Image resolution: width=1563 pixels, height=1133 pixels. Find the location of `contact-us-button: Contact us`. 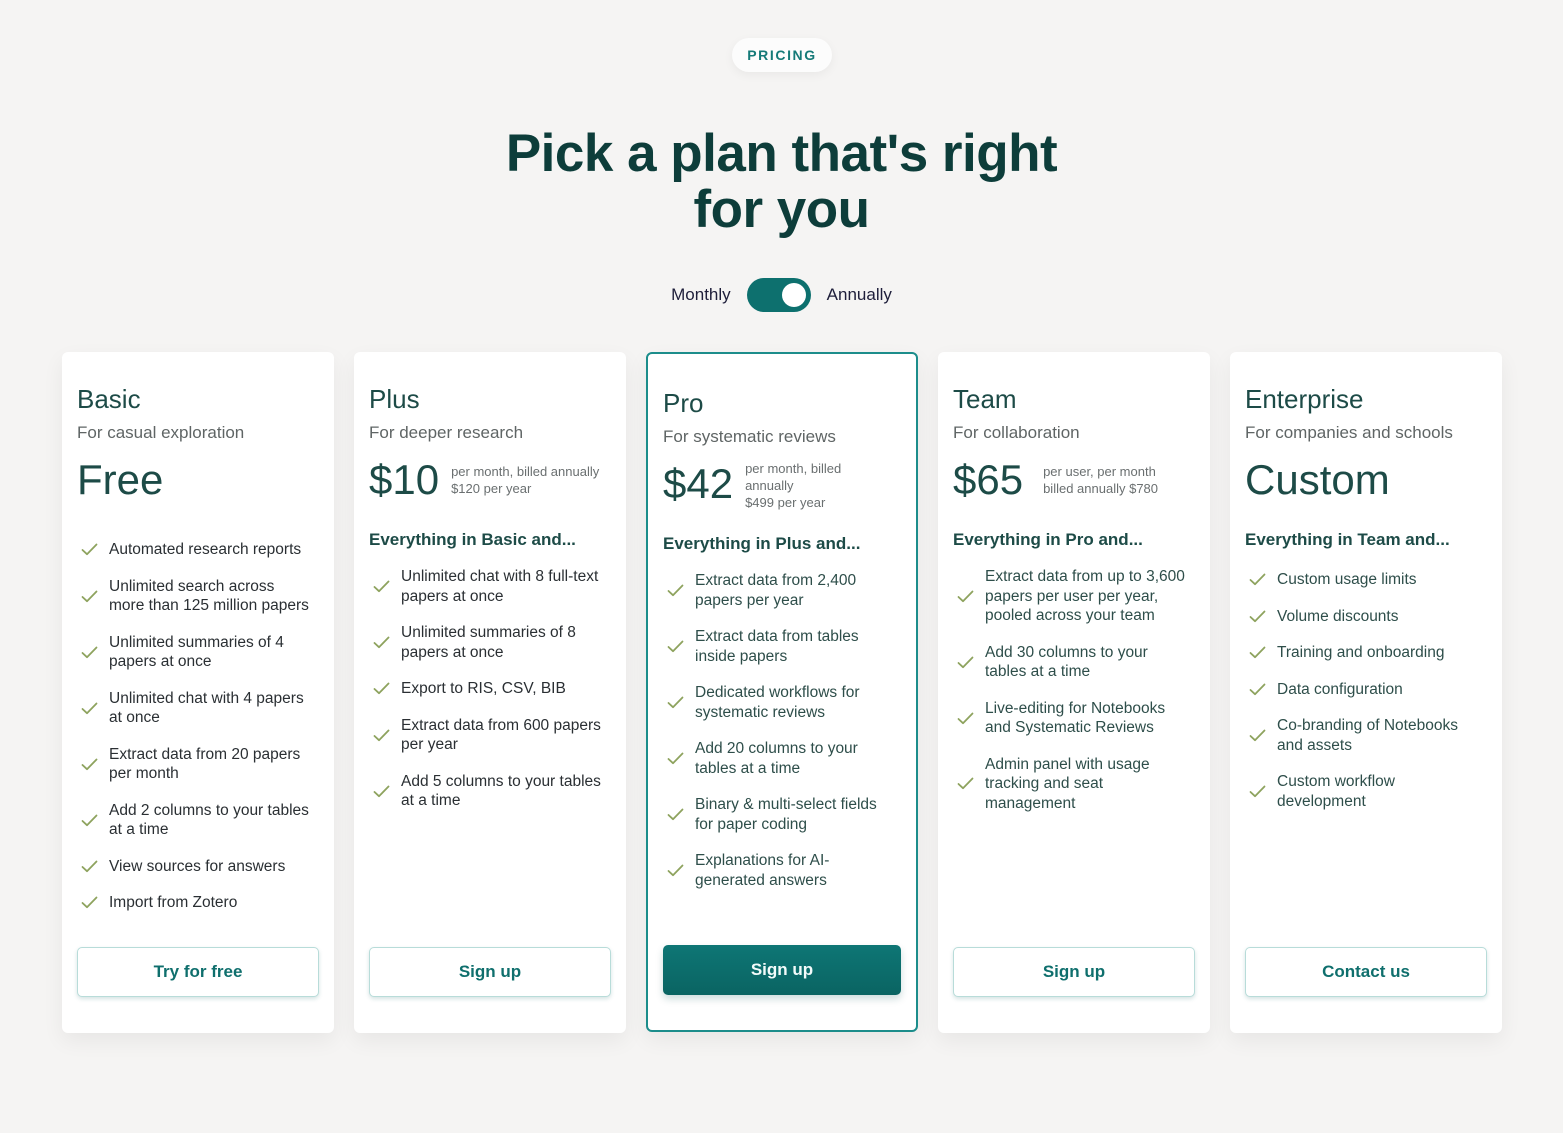

contact-us-button: Contact us is located at coordinates (1366, 972).